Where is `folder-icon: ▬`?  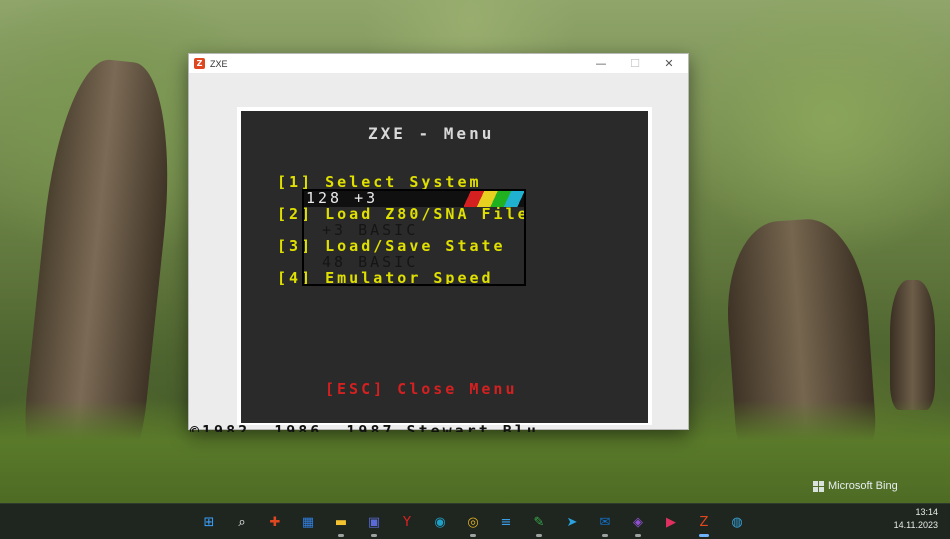
folder-icon: ▬ is located at coordinates (341, 523).